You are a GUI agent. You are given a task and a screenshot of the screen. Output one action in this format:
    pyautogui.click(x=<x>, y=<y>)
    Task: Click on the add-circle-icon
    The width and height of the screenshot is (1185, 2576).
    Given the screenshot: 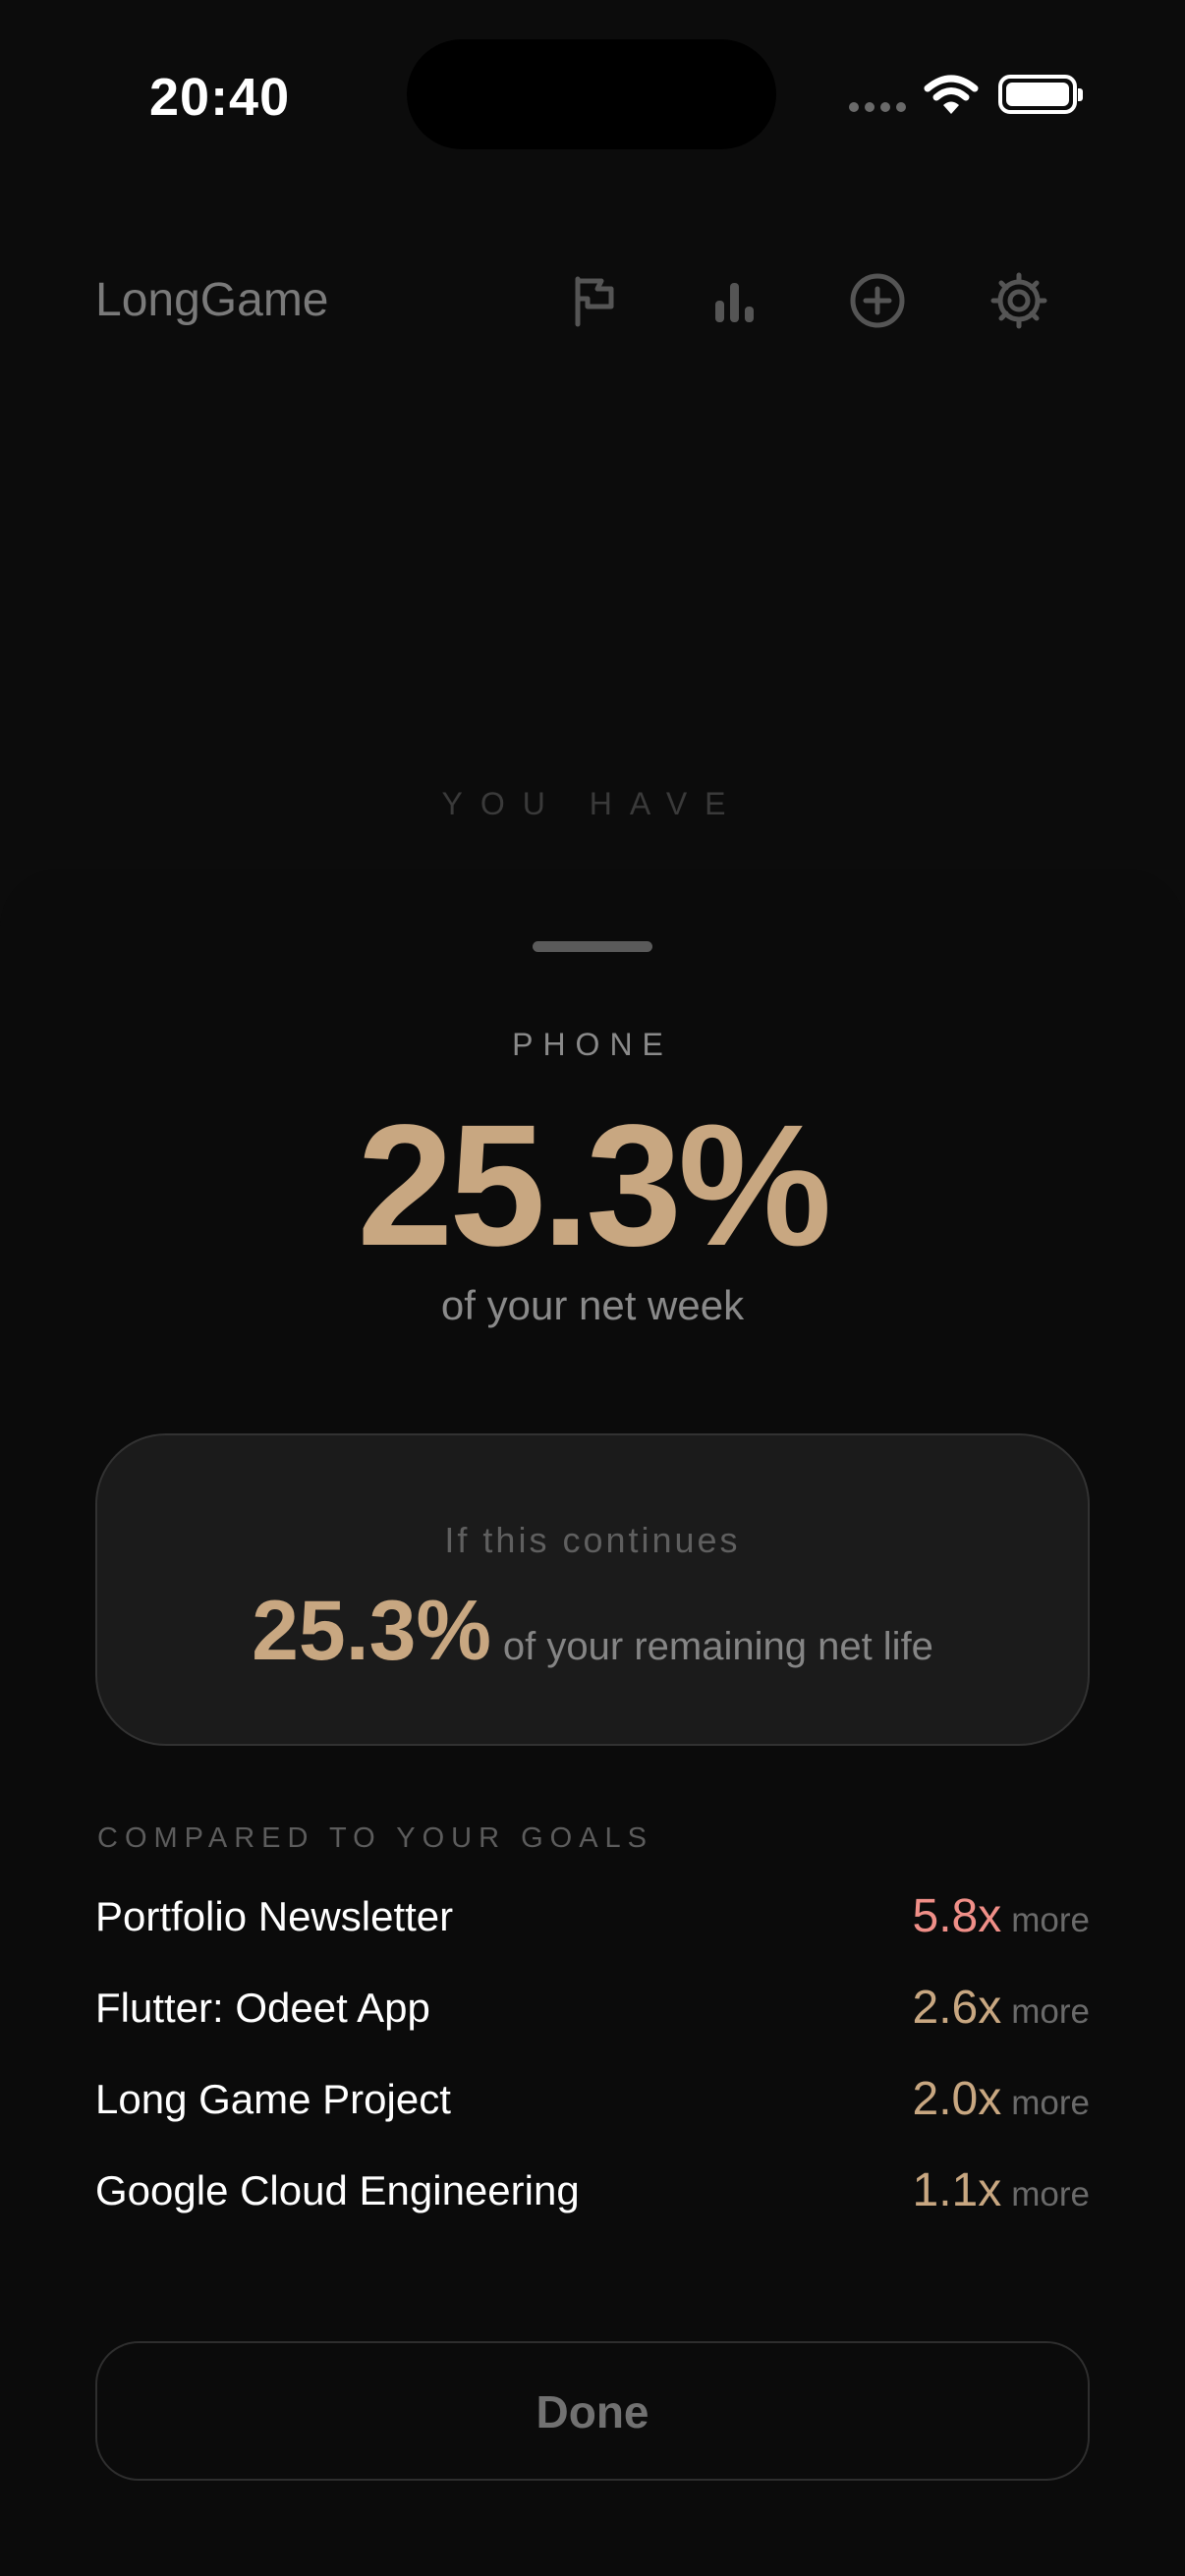 What is the action you would take?
    pyautogui.click(x=878, y=300)
    